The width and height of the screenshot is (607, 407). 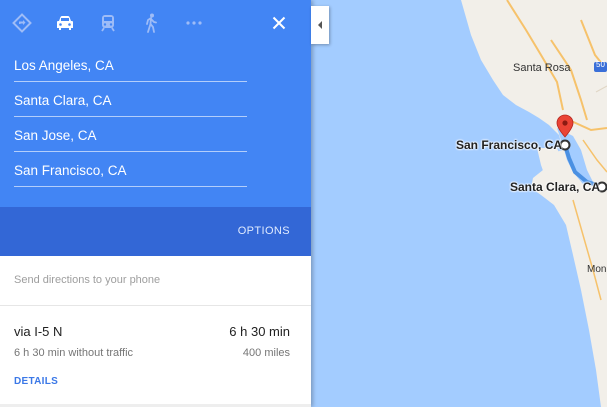 I want to click on route-via: via I-5 N, so click(x=38, y=331).